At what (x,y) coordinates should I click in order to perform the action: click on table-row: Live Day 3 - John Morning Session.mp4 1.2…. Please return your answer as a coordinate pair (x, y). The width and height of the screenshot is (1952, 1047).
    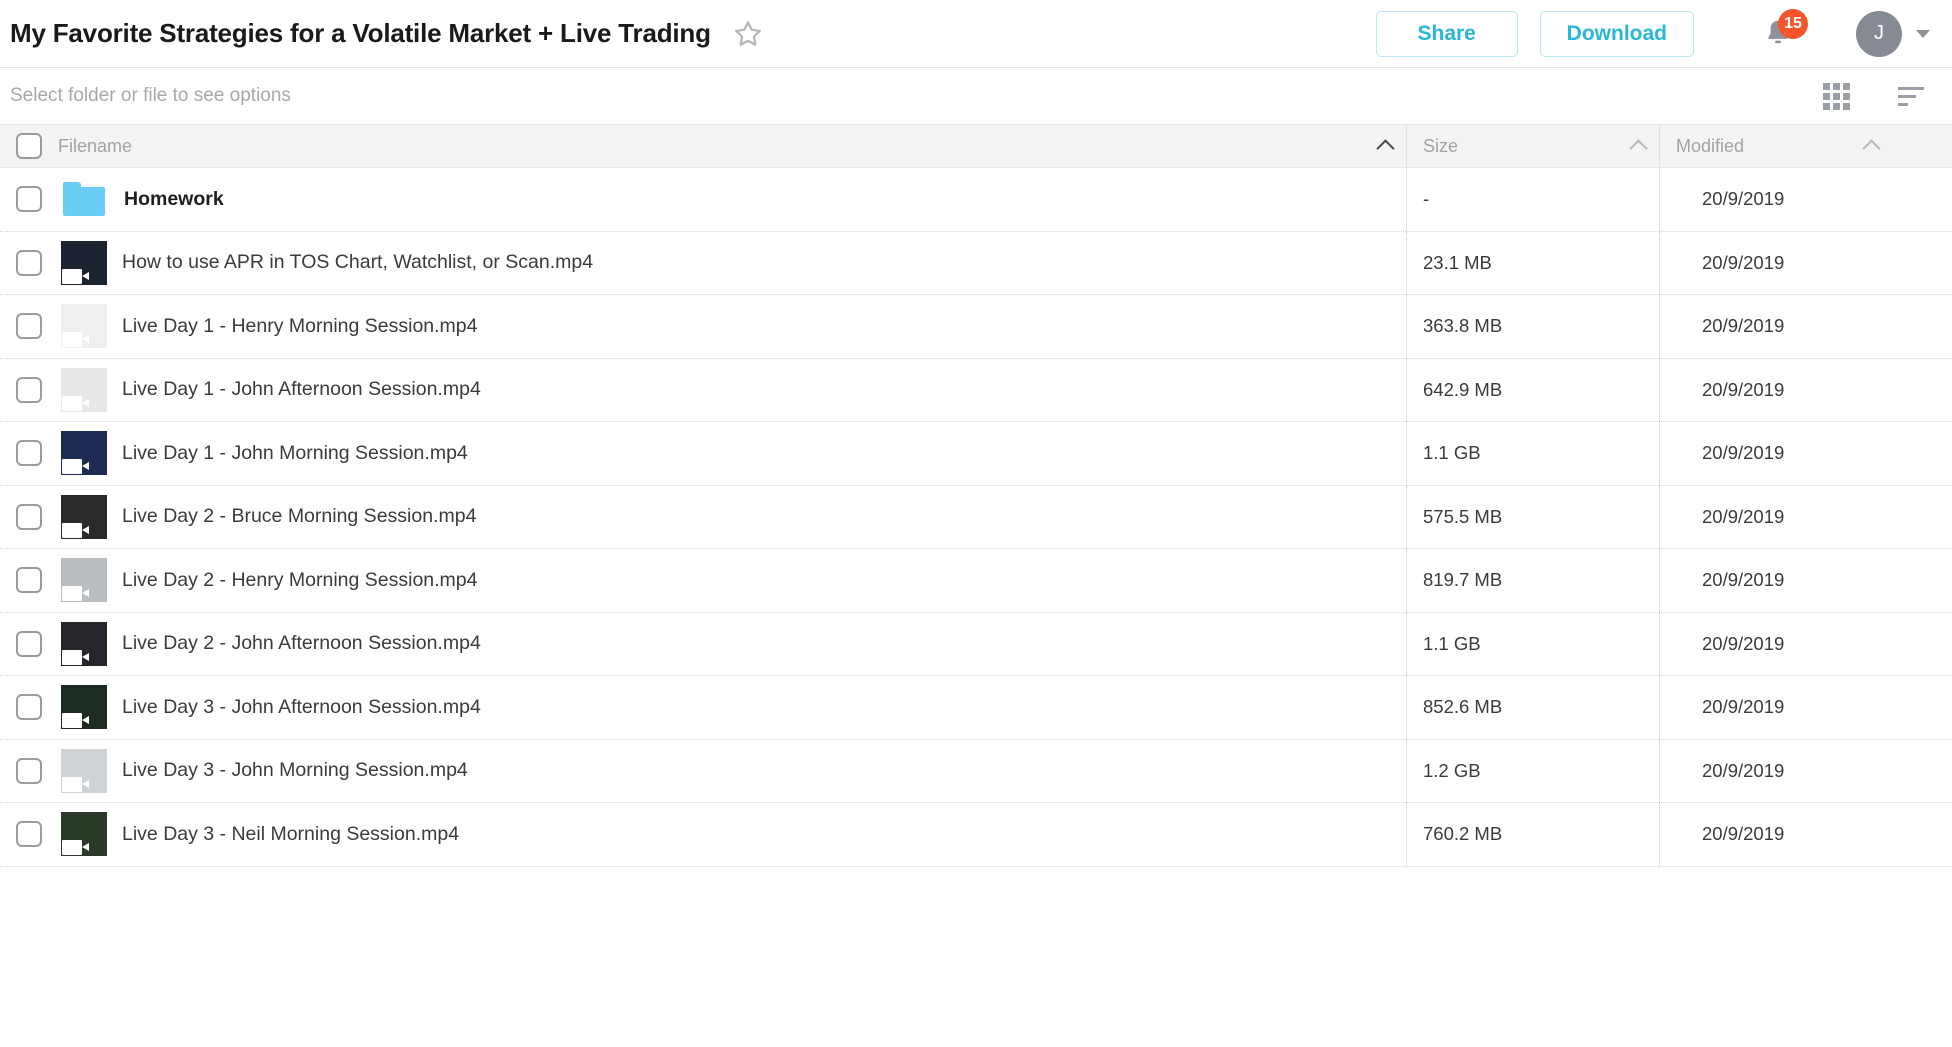
    Looking at the image, I should click on (976, 771).